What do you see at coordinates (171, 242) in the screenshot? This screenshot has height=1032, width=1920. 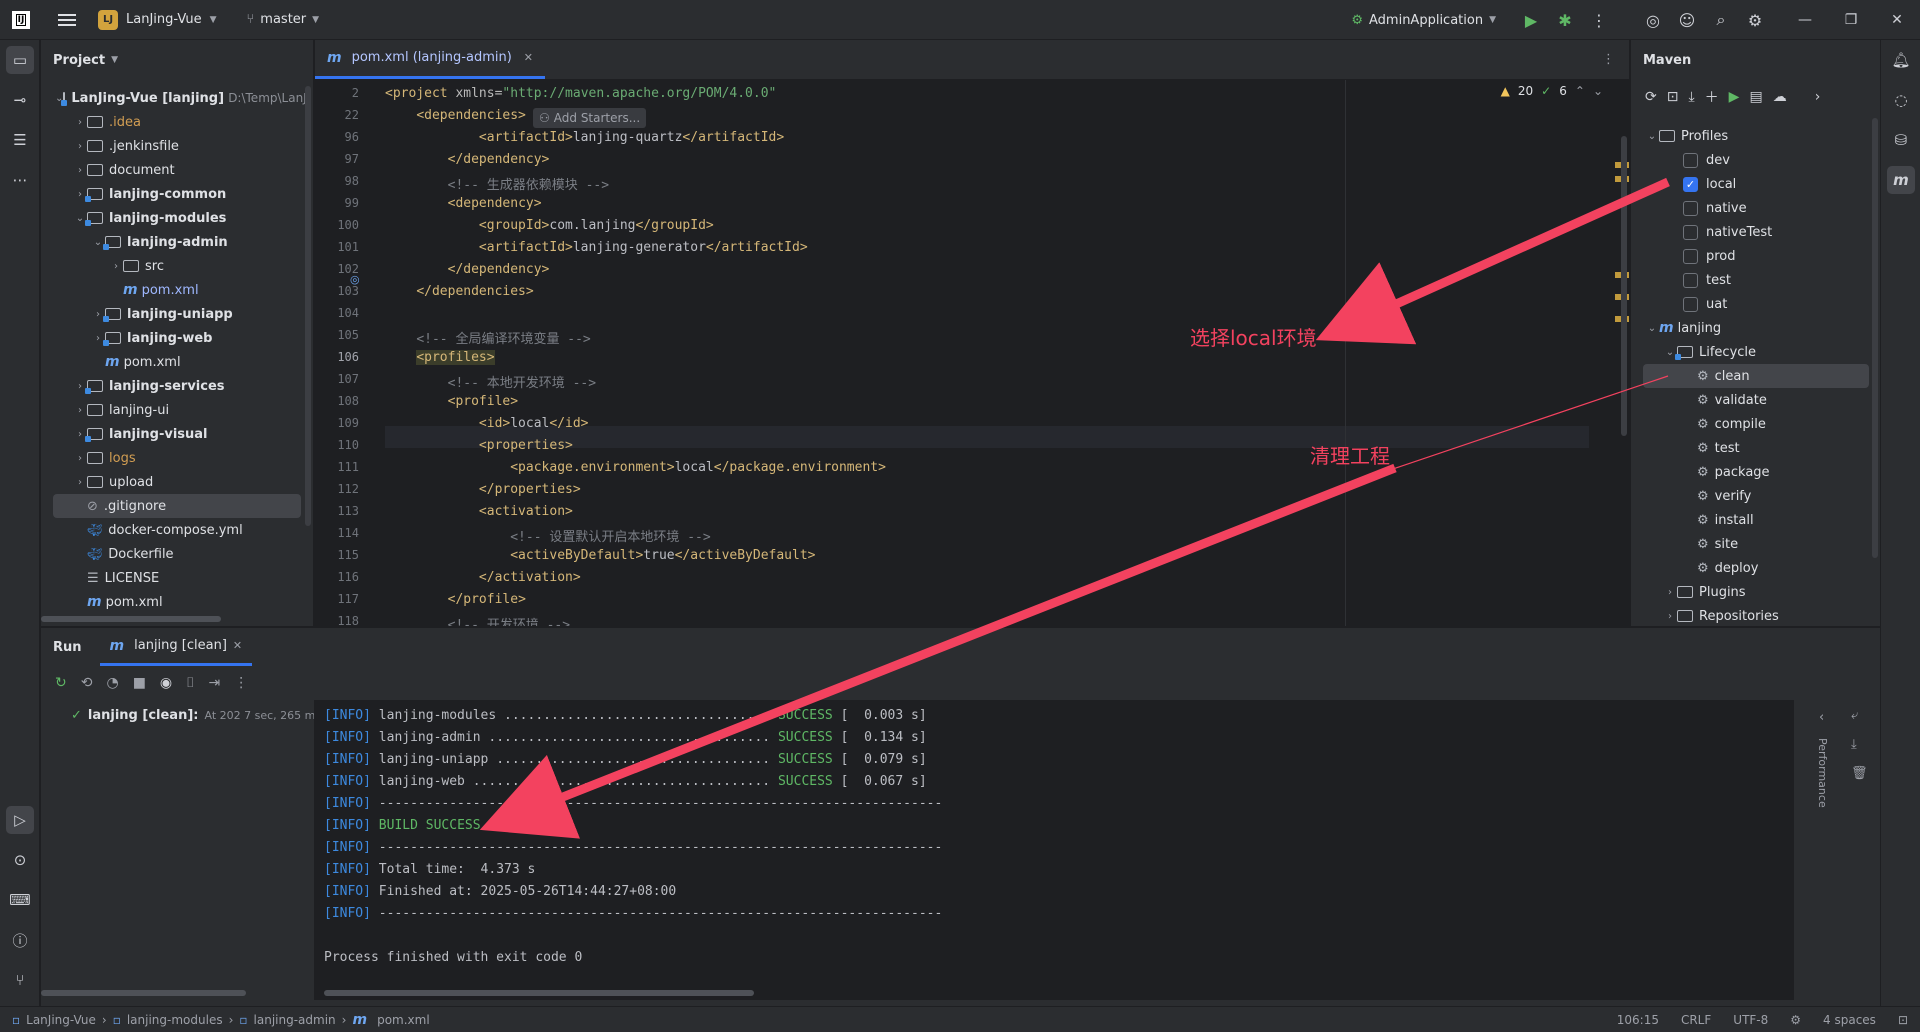 I see `tree-item: ⌄ lanjing-admin` at bounding box center [171, 242].